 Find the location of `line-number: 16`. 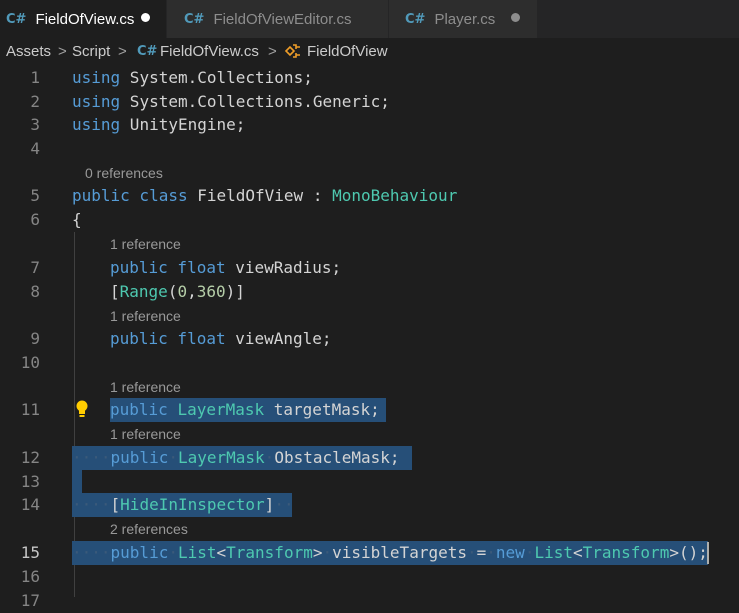

line-number: 16 is located at coordinates (30, 576).